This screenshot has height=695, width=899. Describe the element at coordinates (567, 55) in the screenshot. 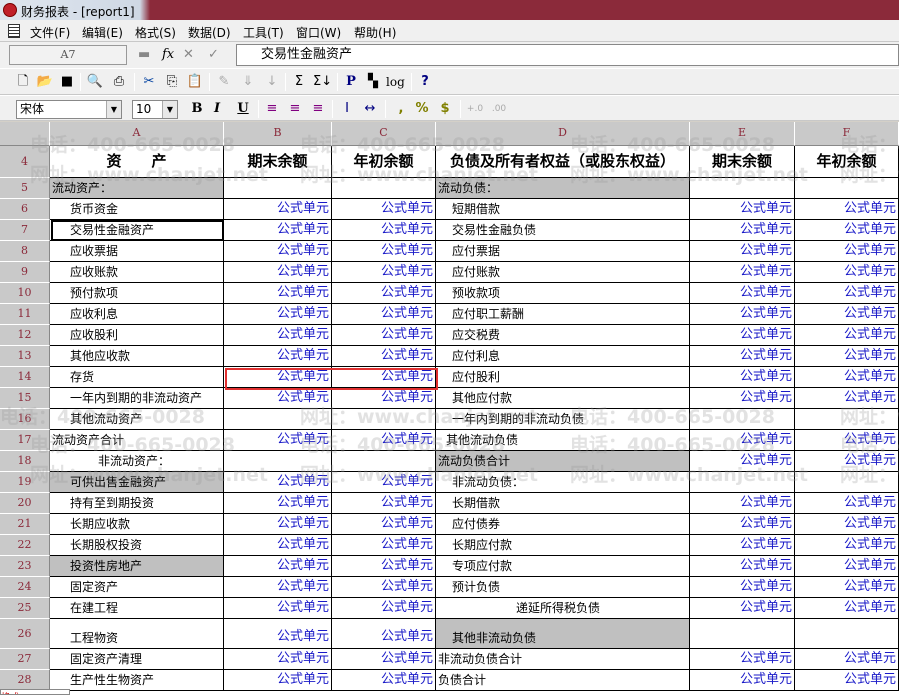

I see `formula-input: 交易性金融资产` at that location.